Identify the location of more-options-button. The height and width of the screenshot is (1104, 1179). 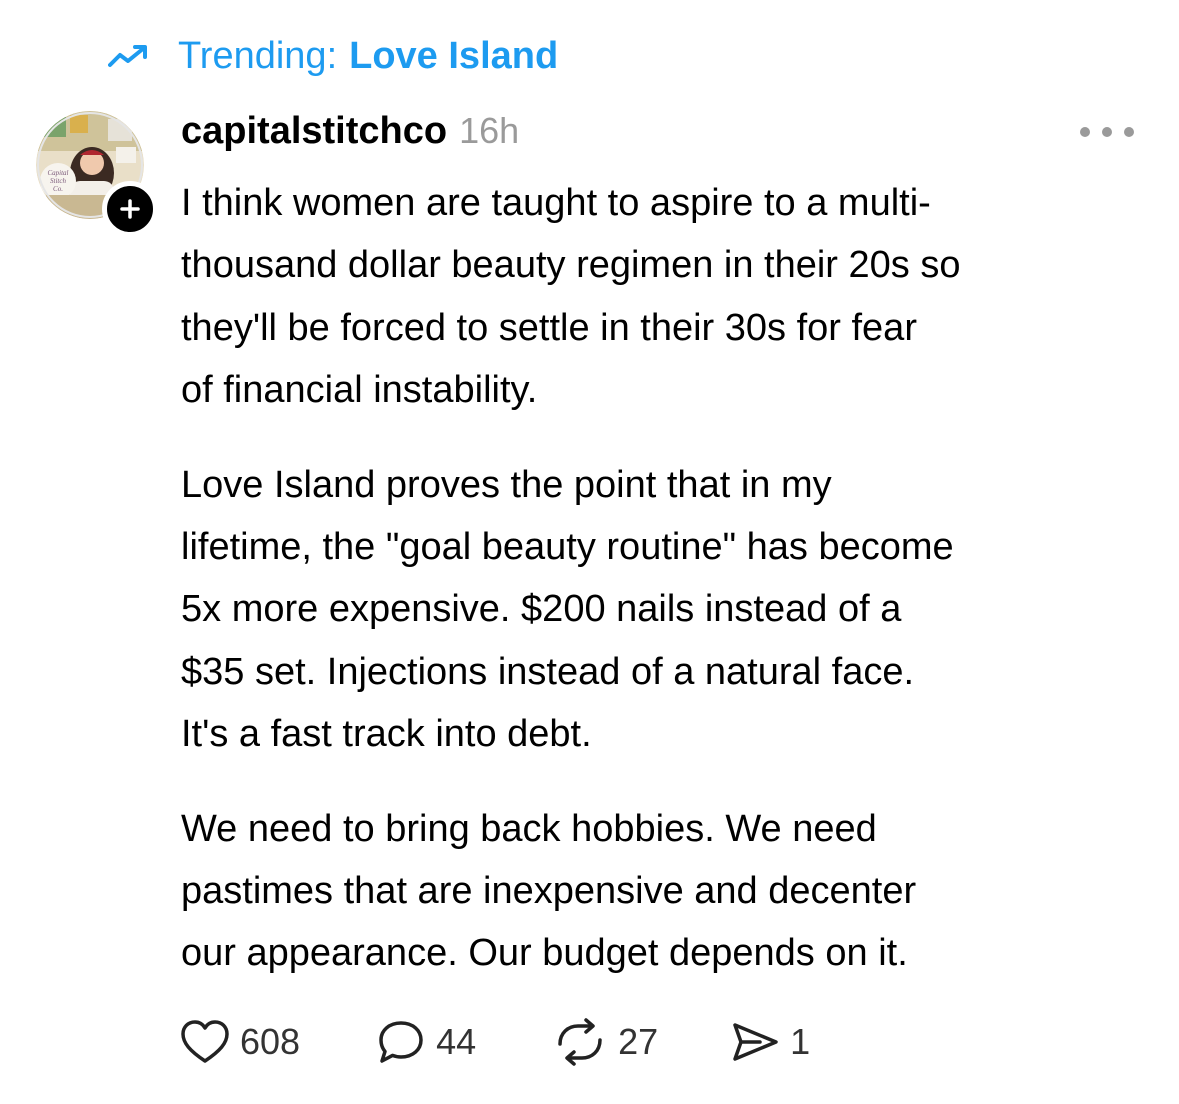
(1107, 132).